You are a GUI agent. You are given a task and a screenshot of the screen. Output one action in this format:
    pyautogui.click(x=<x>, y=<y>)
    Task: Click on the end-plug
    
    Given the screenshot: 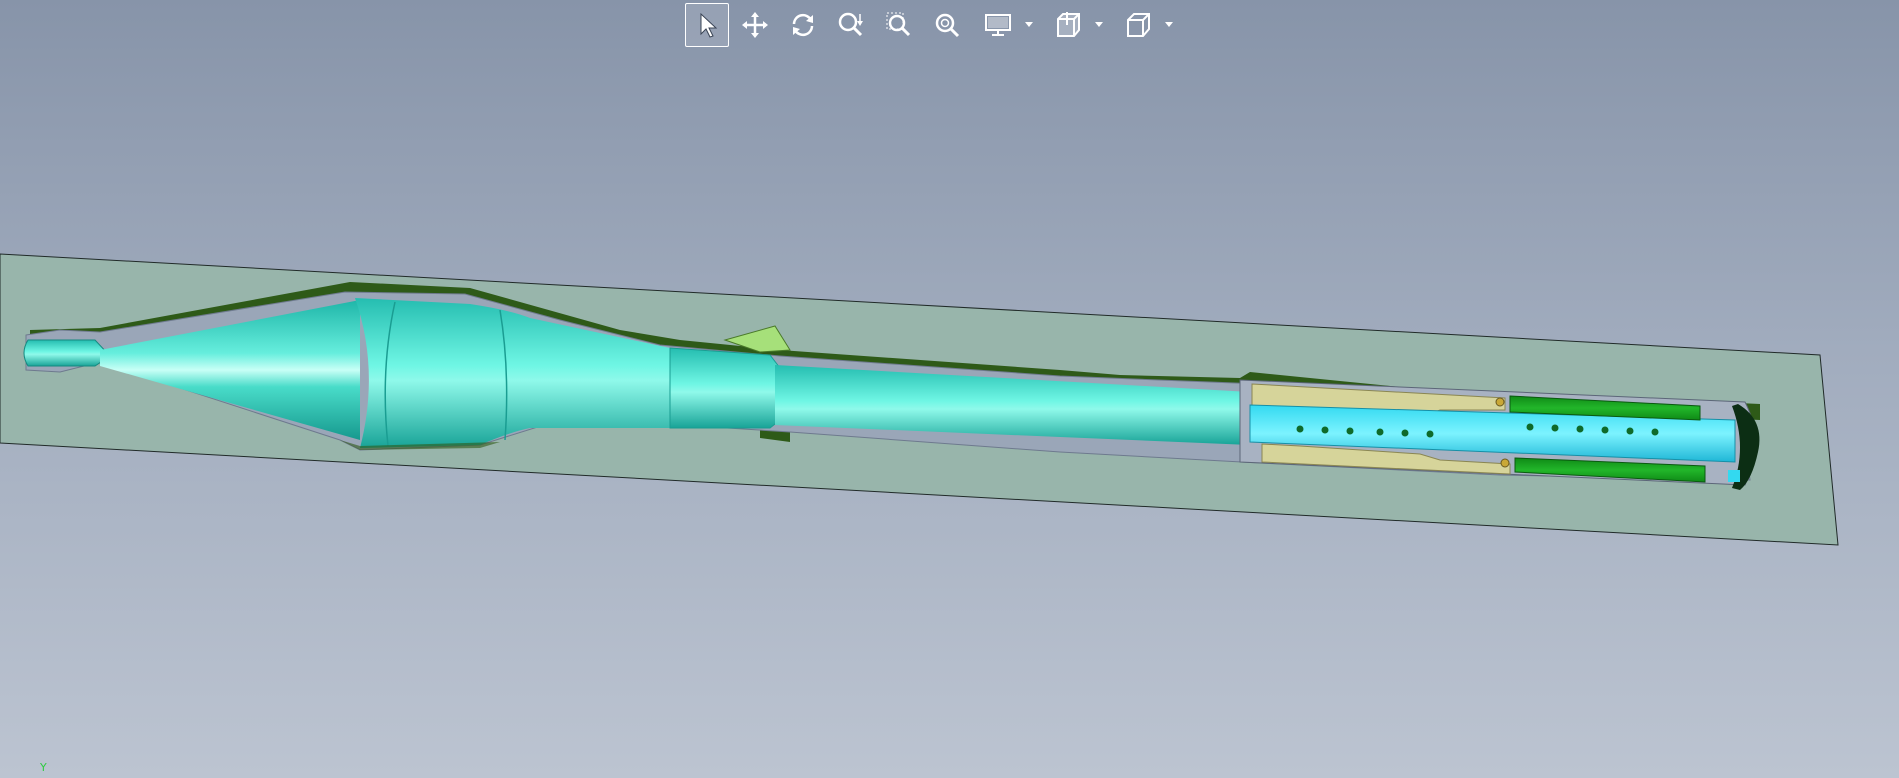 What is the action you would take?
    pyautogui.click(x=1734, y=476)
    